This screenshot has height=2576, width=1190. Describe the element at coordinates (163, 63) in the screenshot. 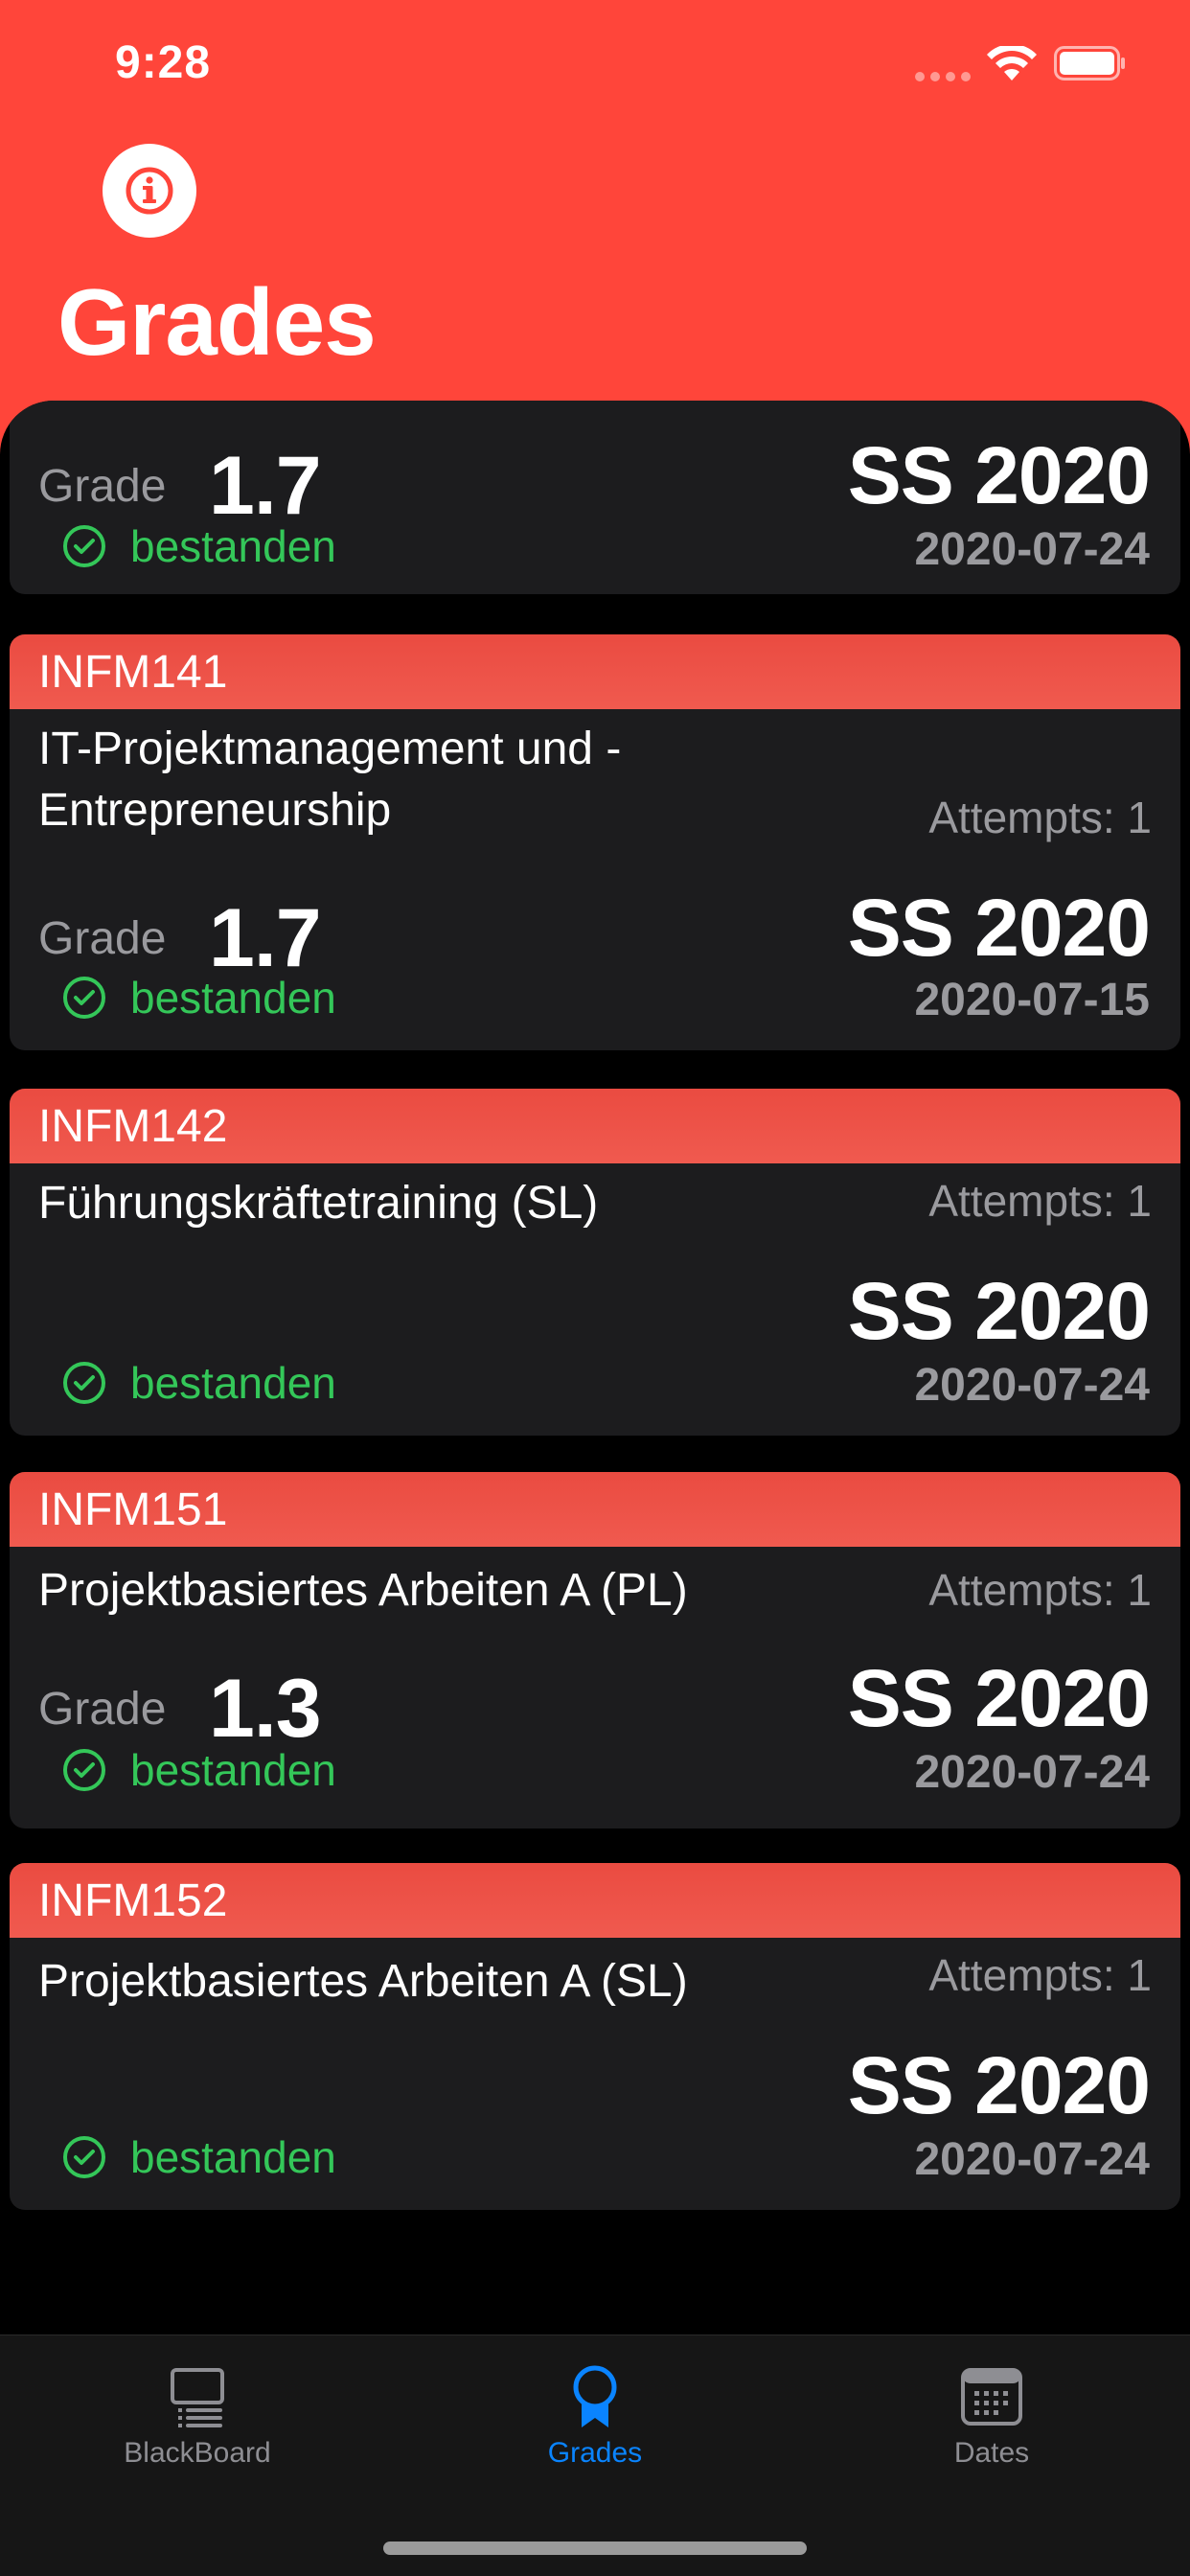

I see `status-bar-time: 9:28` at that location.